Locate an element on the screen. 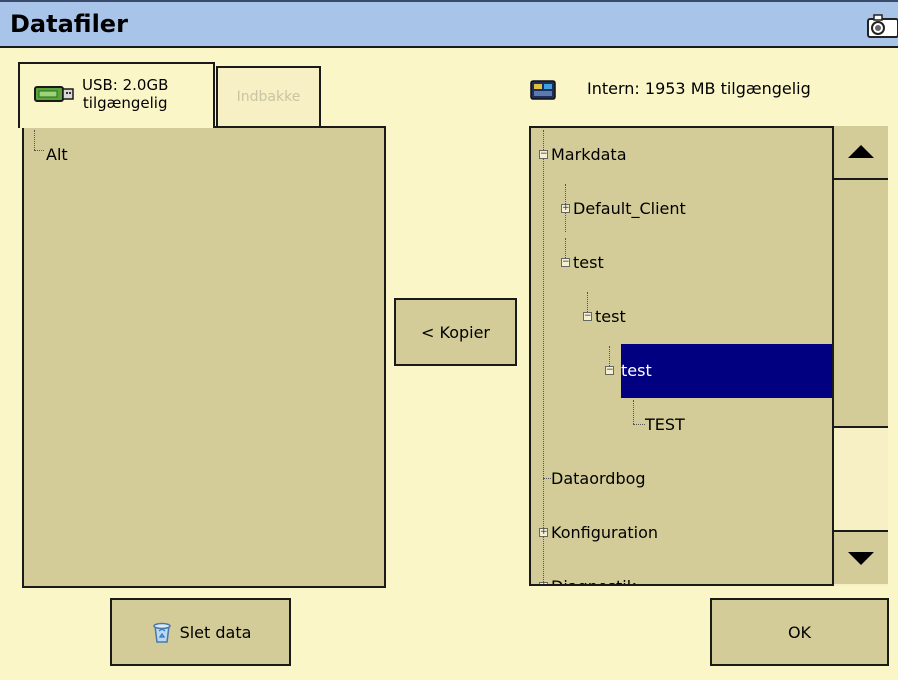 The height and width of the screenshot is (680, 898). tree-item-default-client: Default_Client is located at coordinates (629, 208).